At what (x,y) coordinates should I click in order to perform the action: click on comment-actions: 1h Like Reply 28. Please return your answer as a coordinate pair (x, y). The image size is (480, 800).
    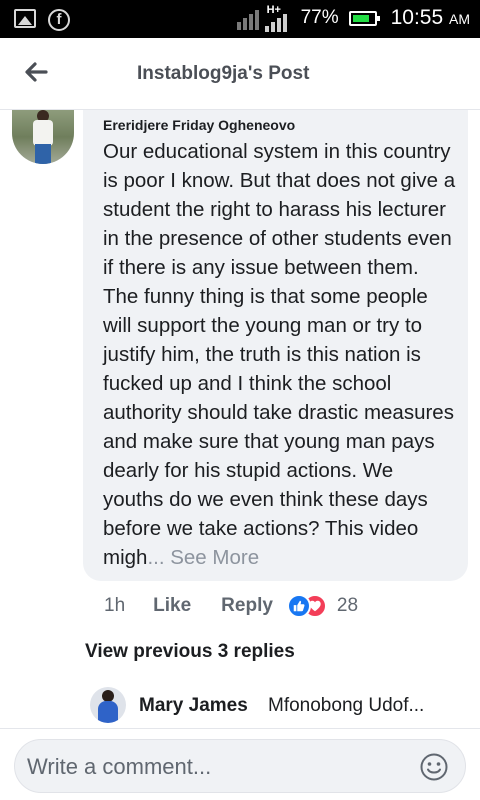
    Looking at the image, I should click on (231, 606).